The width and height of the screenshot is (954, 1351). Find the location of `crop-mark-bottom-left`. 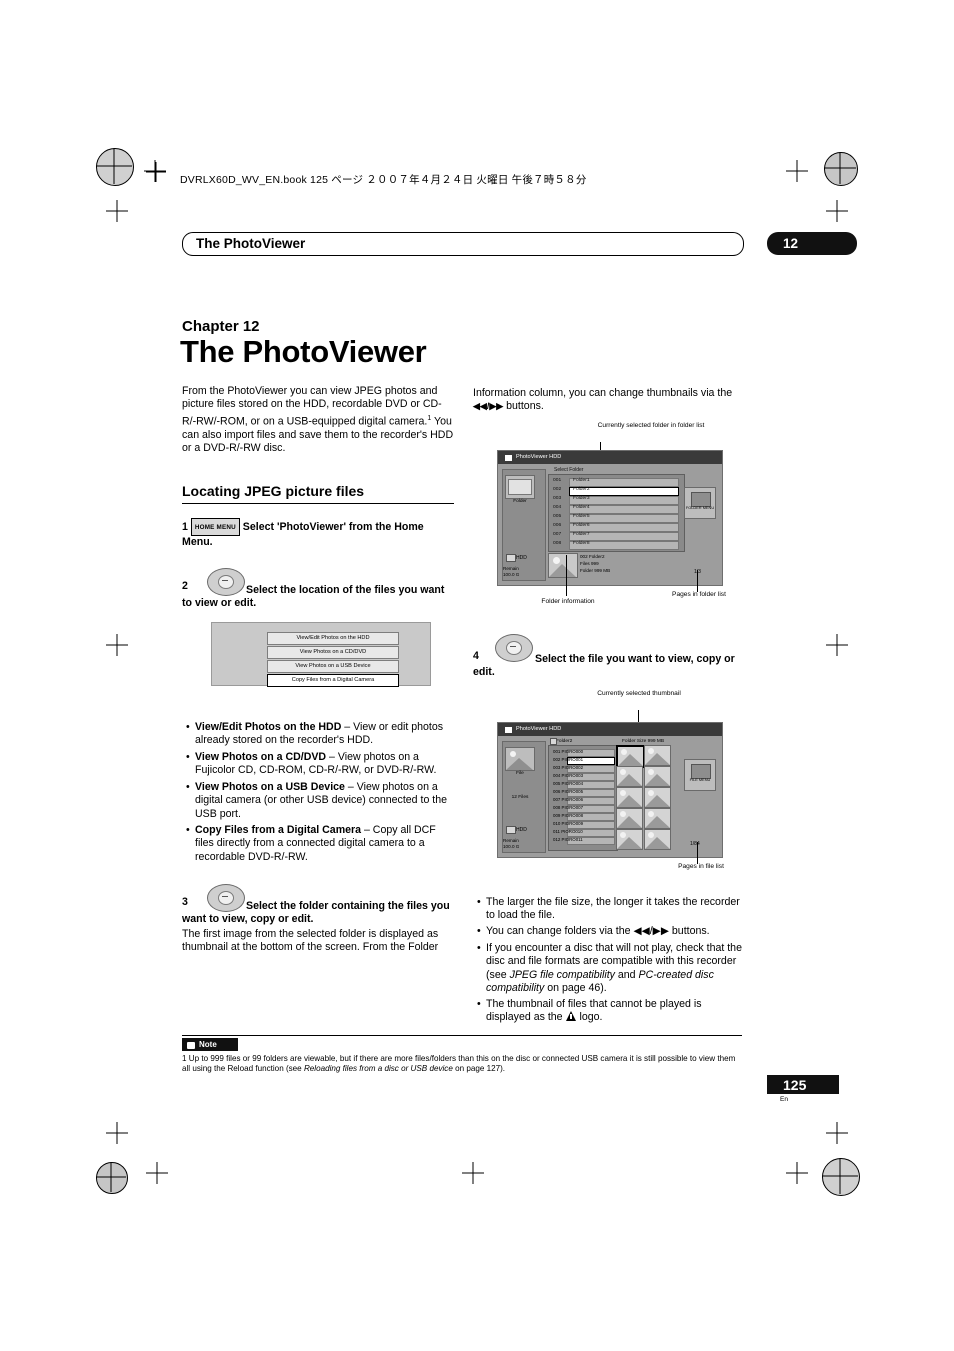

crop-mark-bottom-left is located at coordinates (157, 1173).